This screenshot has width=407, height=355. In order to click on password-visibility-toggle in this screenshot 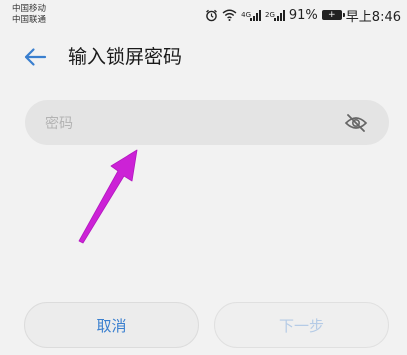, I will do `click(356, 123)`.